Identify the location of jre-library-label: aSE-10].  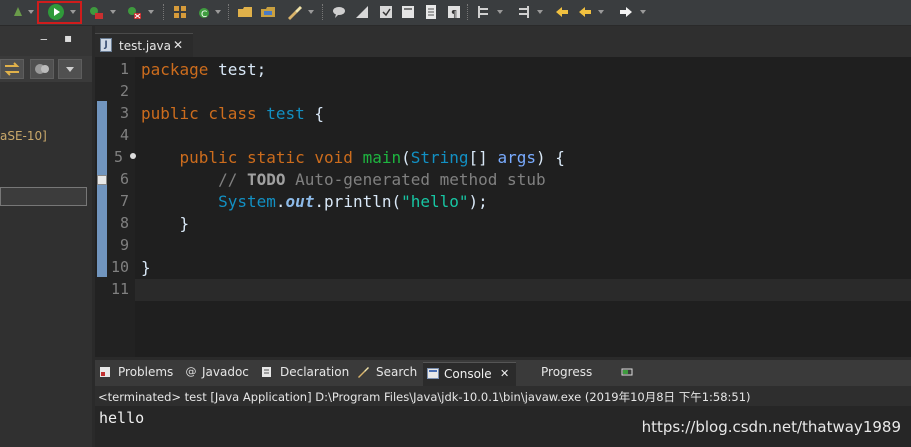
(23, 136).